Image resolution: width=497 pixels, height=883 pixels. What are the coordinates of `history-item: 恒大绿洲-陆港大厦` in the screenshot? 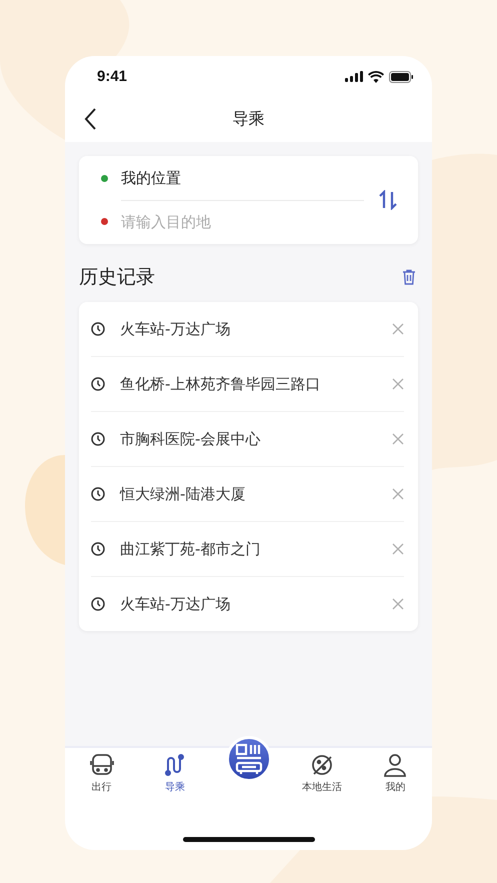 It's located at (248, 494).